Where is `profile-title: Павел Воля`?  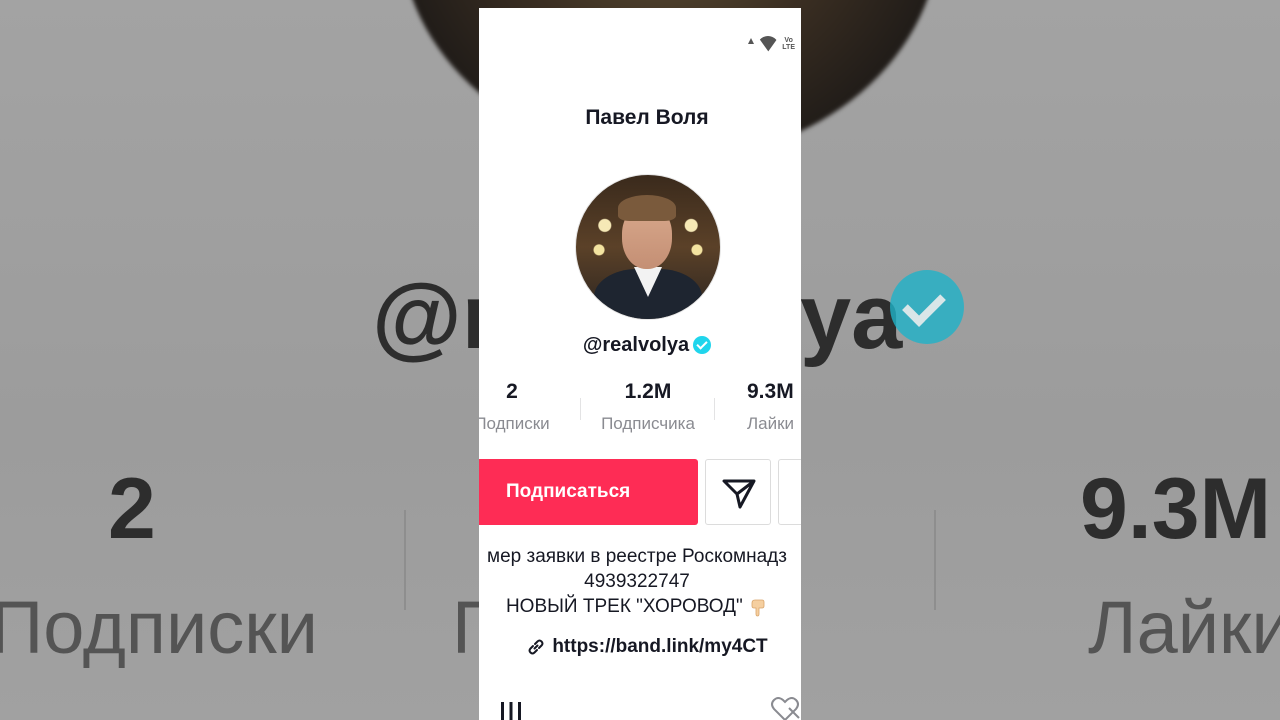
profile-title: Павел Воля is located at coordinates (647, 117).